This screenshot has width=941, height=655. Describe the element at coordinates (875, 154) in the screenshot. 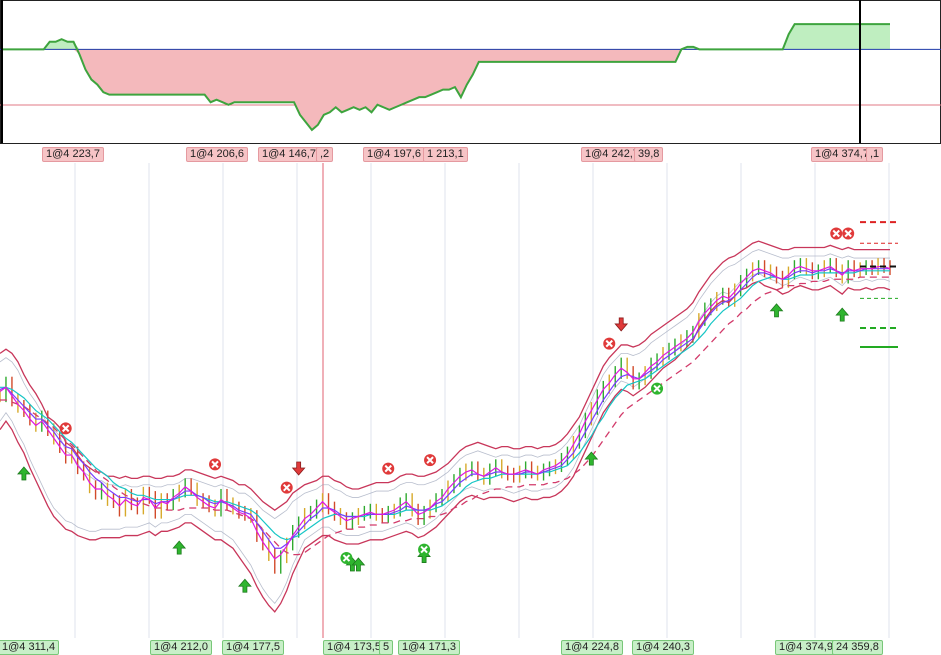

I see `trade-label: ,1` at that location.